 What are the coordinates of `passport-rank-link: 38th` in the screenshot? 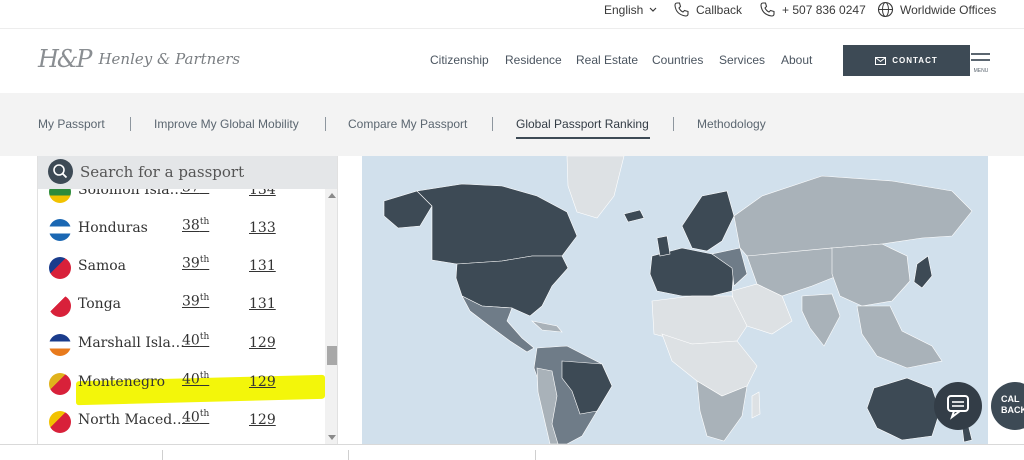 It's located at (195, 225).